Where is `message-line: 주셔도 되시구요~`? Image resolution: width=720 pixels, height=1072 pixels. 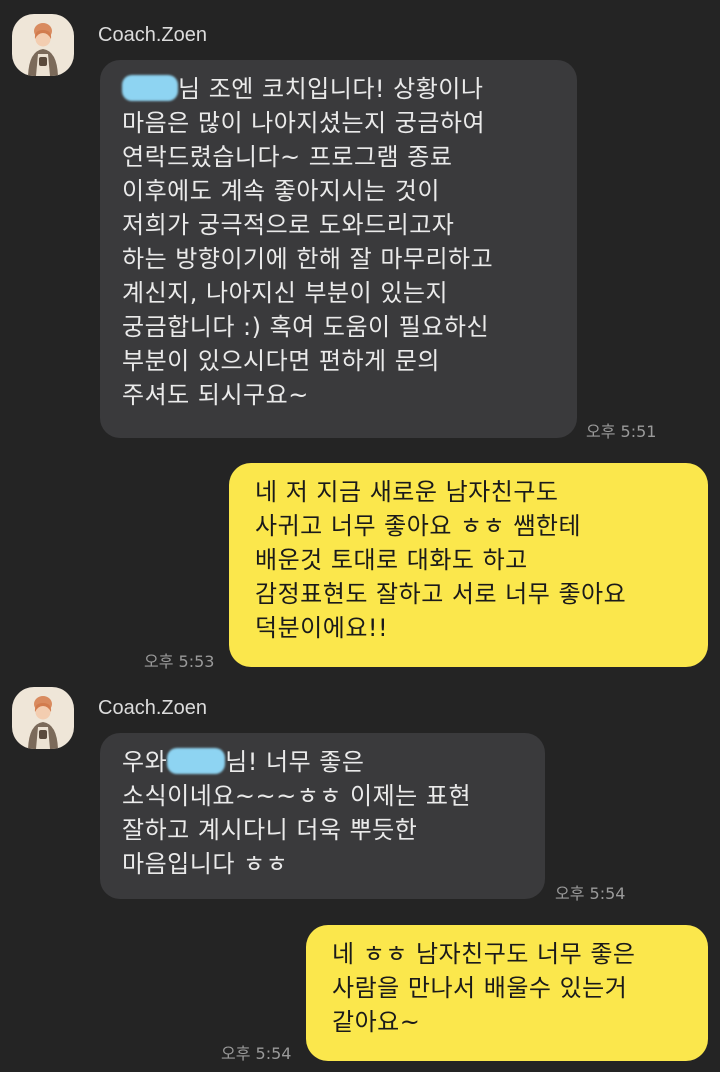 message-line: 주셔도 되시구요~ is located at coordinates (215, 395).